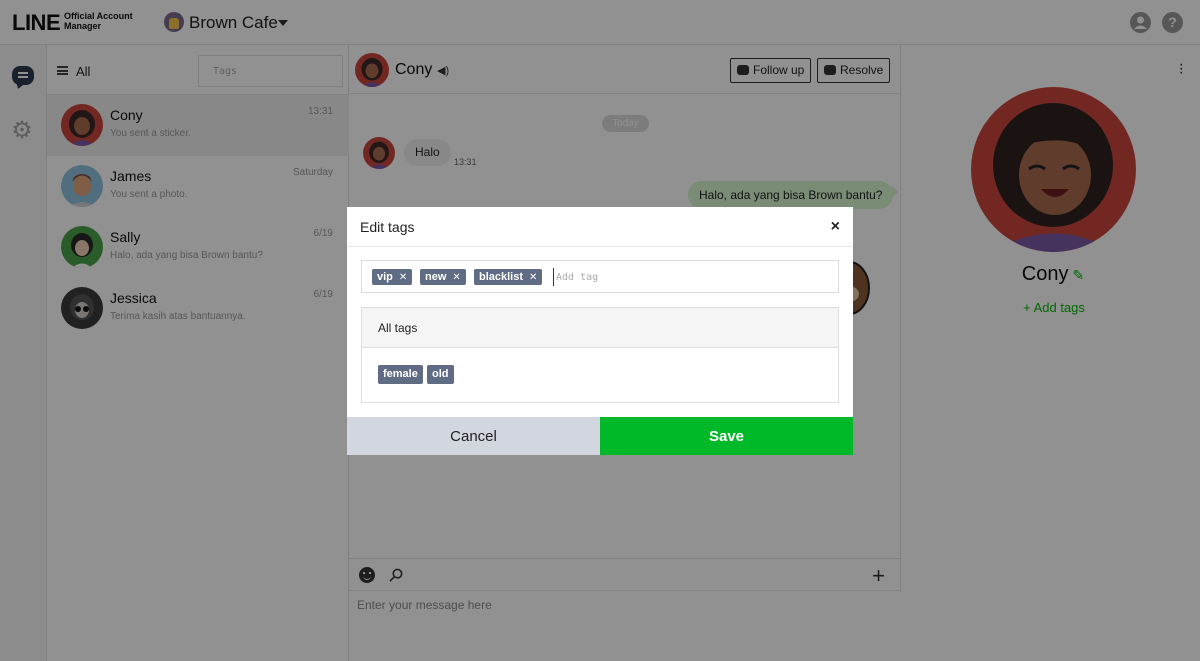 The image size is (1200, 661). What do you see at coordinates (501, 277) in the screenshot?
I see `tag-chip-label: blacklist` at bounding box center [501, 277].